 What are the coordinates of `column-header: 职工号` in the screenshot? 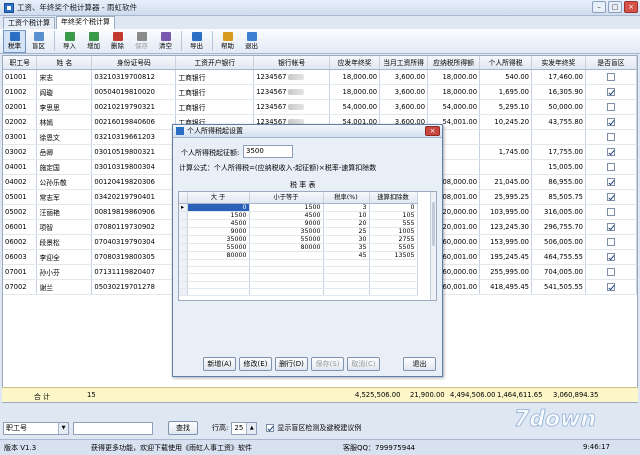 It's located at (20, 63).